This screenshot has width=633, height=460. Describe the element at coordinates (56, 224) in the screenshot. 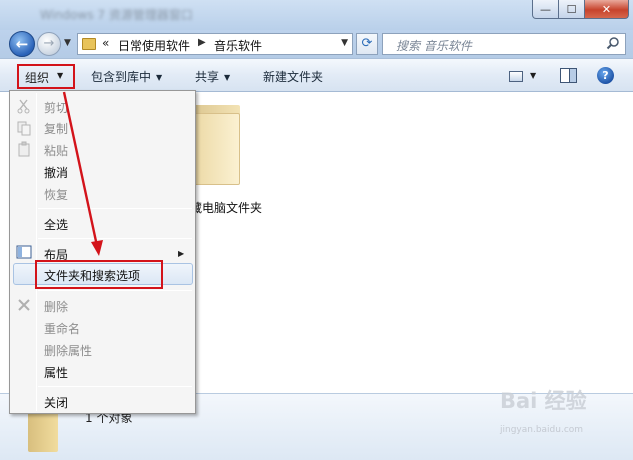

I see `menu-item-select-all: 全选` at that location.